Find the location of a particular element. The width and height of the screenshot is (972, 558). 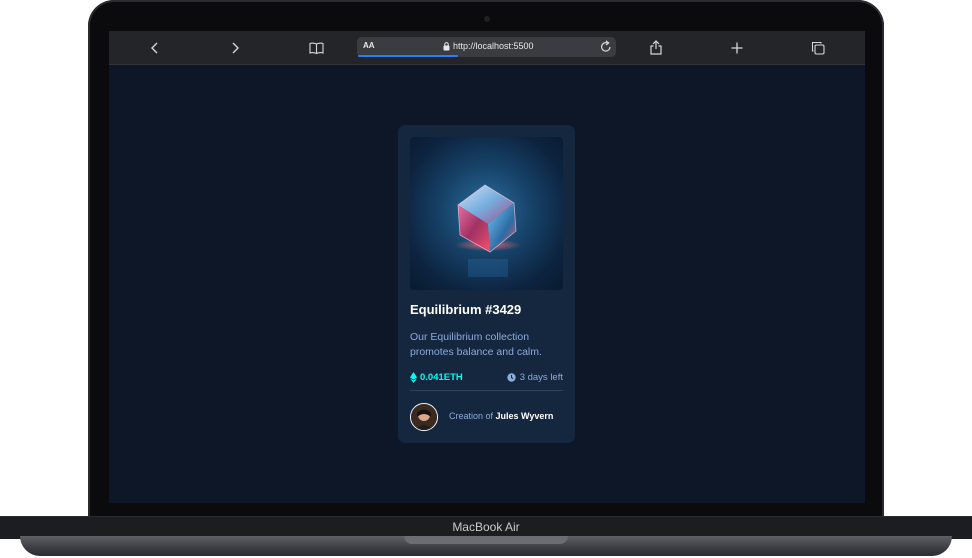

creator-name: Jules Wyvern is located at coordinates (525, 416).